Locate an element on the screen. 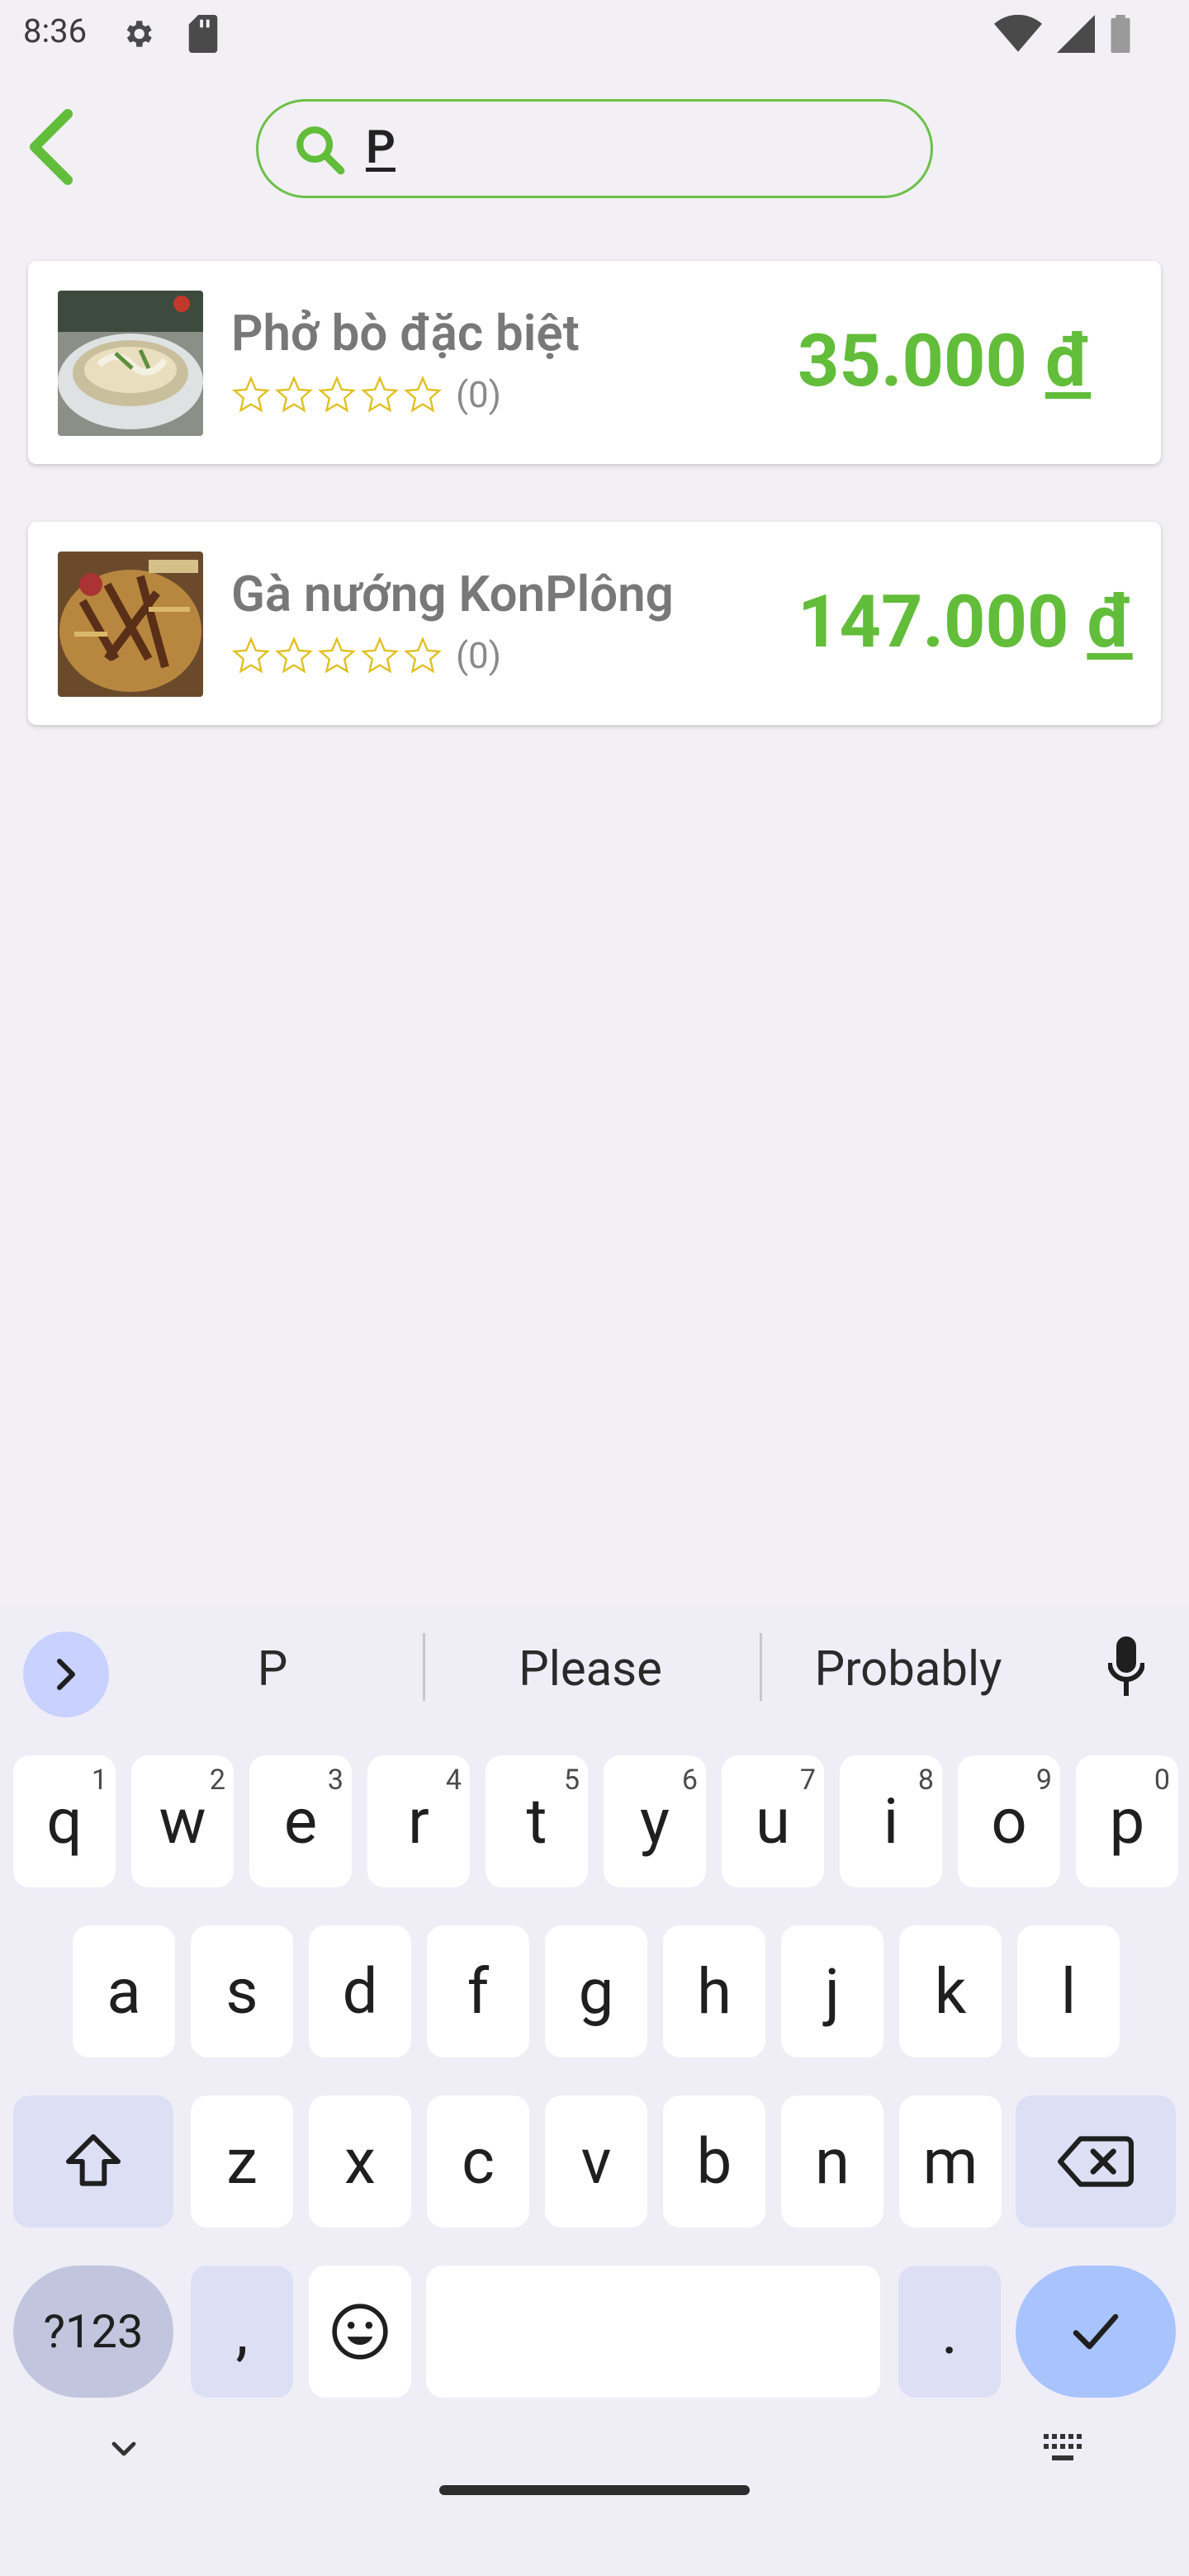 Image resolution: width=1189 pixels, height=2576 pixels. key-p: p0 is located at coordinates (1127, 1821).